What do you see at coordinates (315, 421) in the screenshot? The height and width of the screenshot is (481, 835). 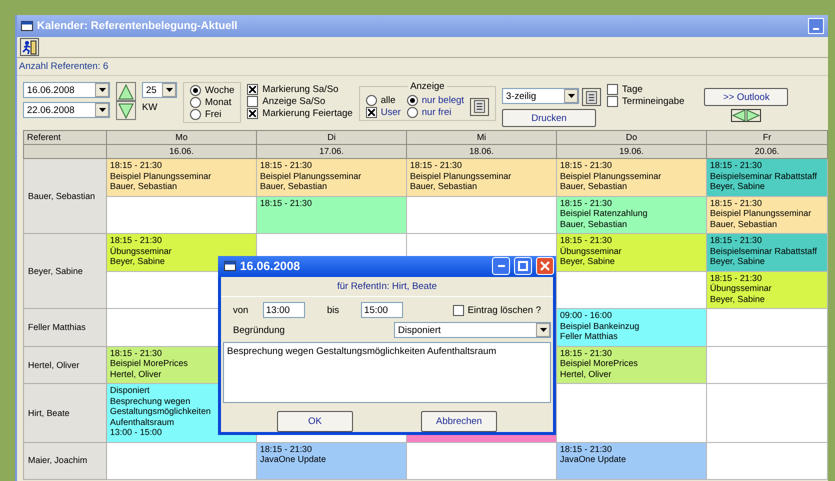 I see `ok-button: OK` at bounding box center [315, 421].